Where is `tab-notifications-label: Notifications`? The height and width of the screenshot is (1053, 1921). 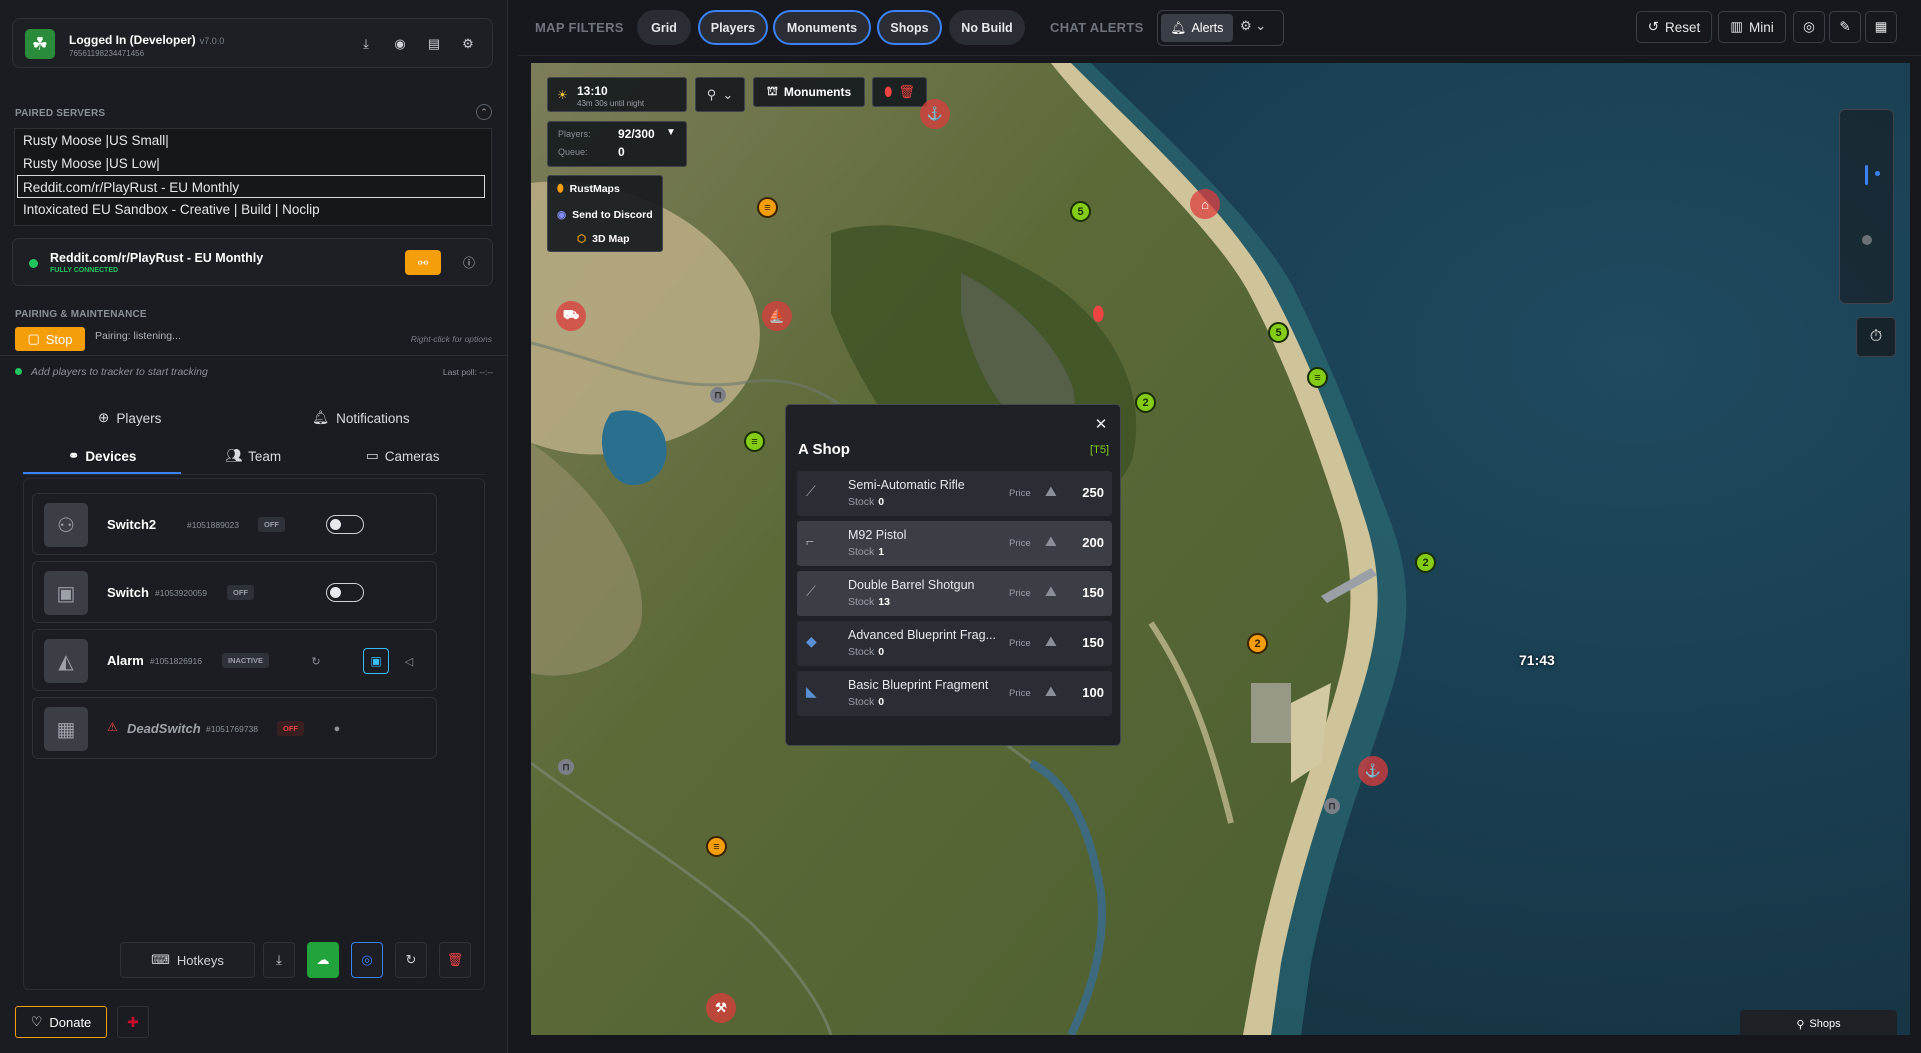
tab-notifications-label: Notifications is located at coordinates (373, 418).